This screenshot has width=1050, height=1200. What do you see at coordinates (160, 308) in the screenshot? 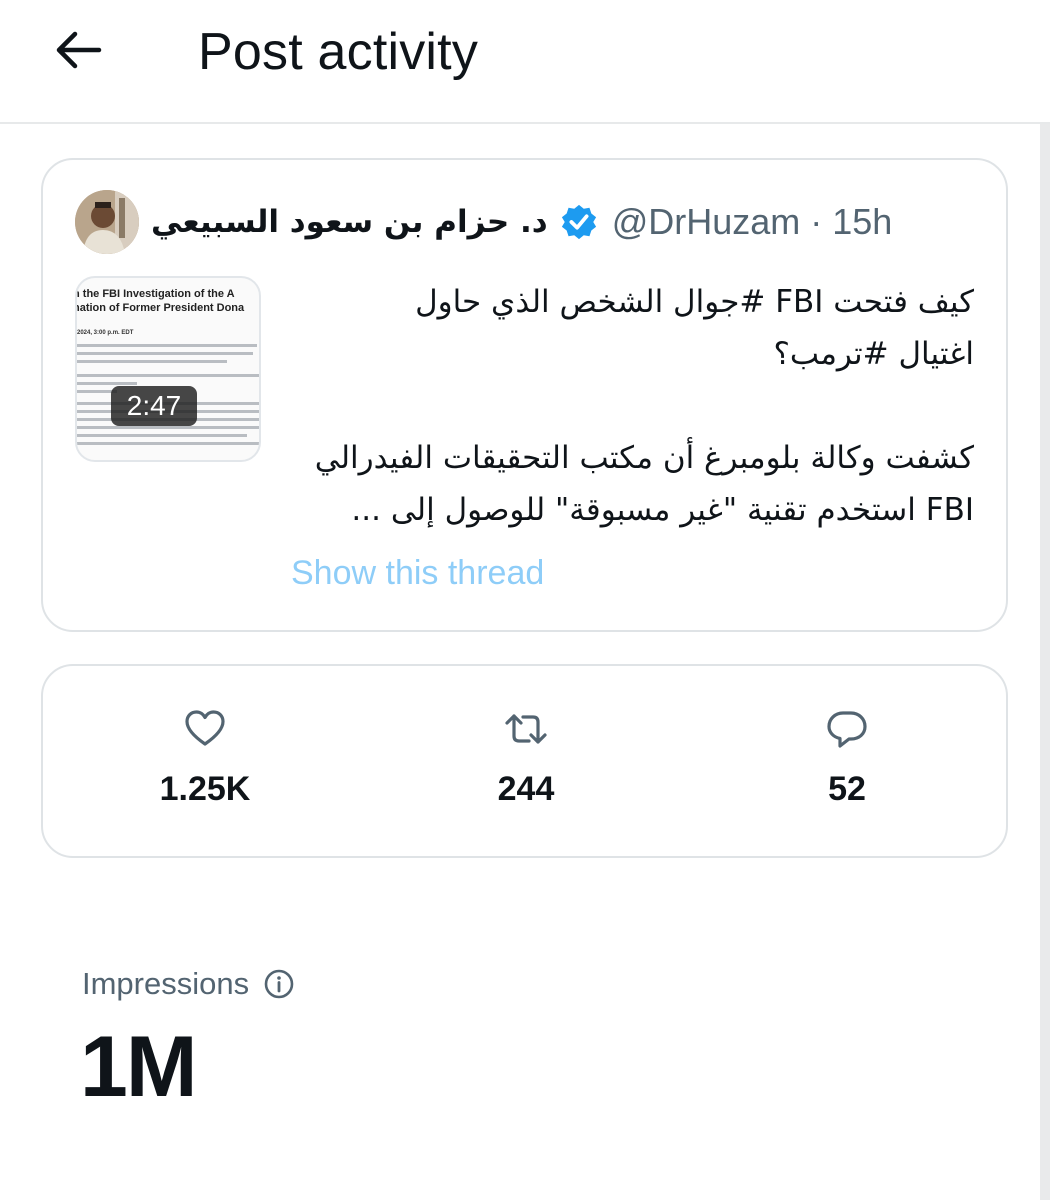
I see `document-heading-line: nation of Former President Dona` at bounding box center [160, 308].